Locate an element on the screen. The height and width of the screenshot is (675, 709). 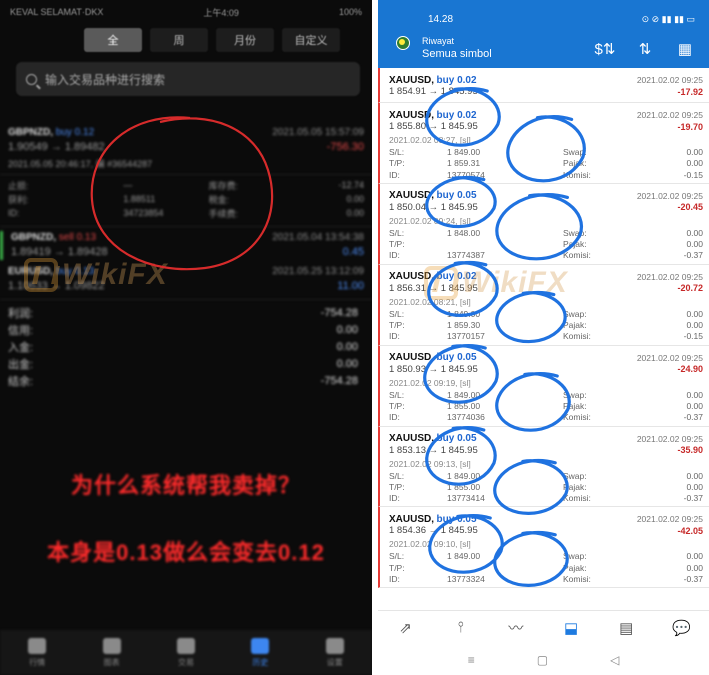
currency-sort-icon: $⇅ is located at coordinates (605, 49).